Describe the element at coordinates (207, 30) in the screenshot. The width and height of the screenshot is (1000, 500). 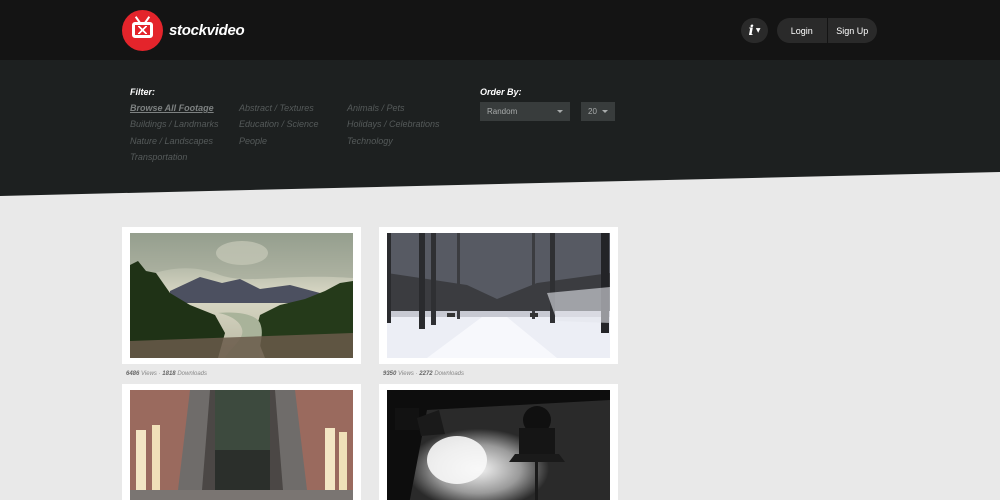
I see `brand-name: stockvideo` at that location.